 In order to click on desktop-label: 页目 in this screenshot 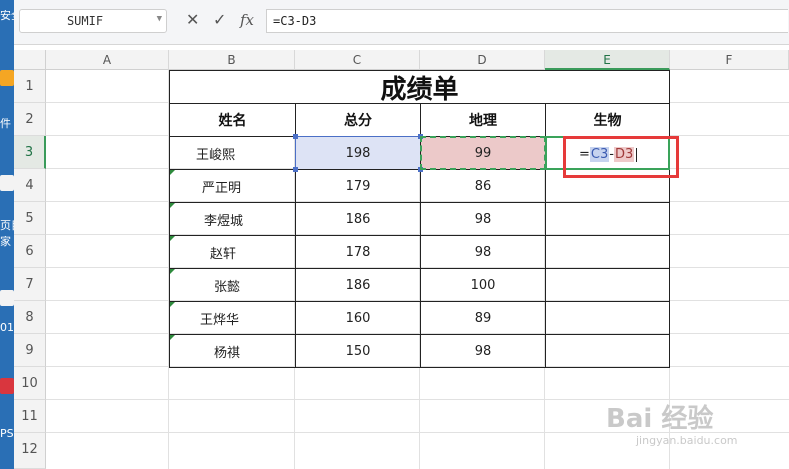, I will do `click(7, 226)`.